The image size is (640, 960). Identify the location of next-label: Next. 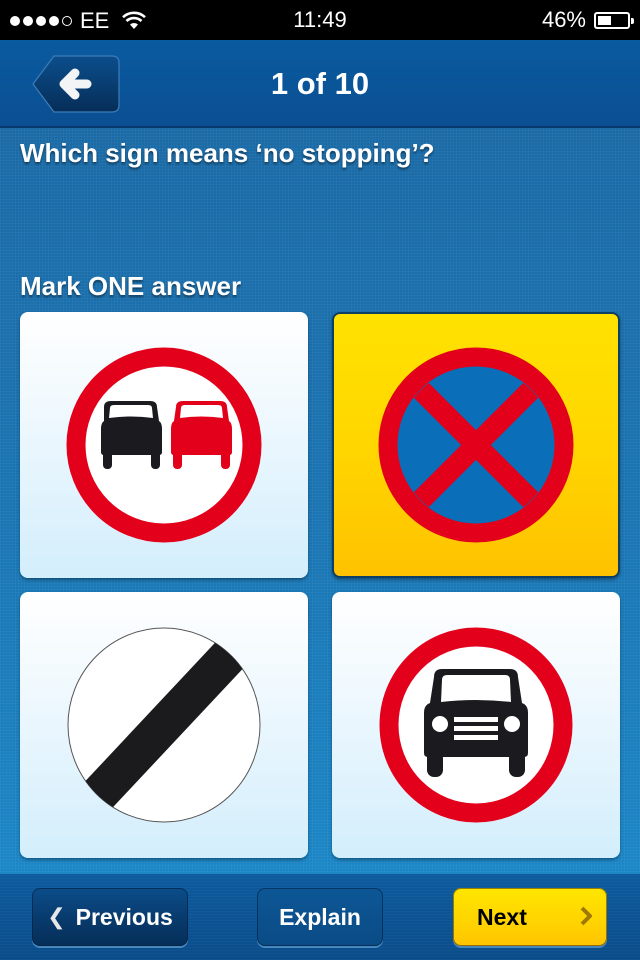
(502, 916).